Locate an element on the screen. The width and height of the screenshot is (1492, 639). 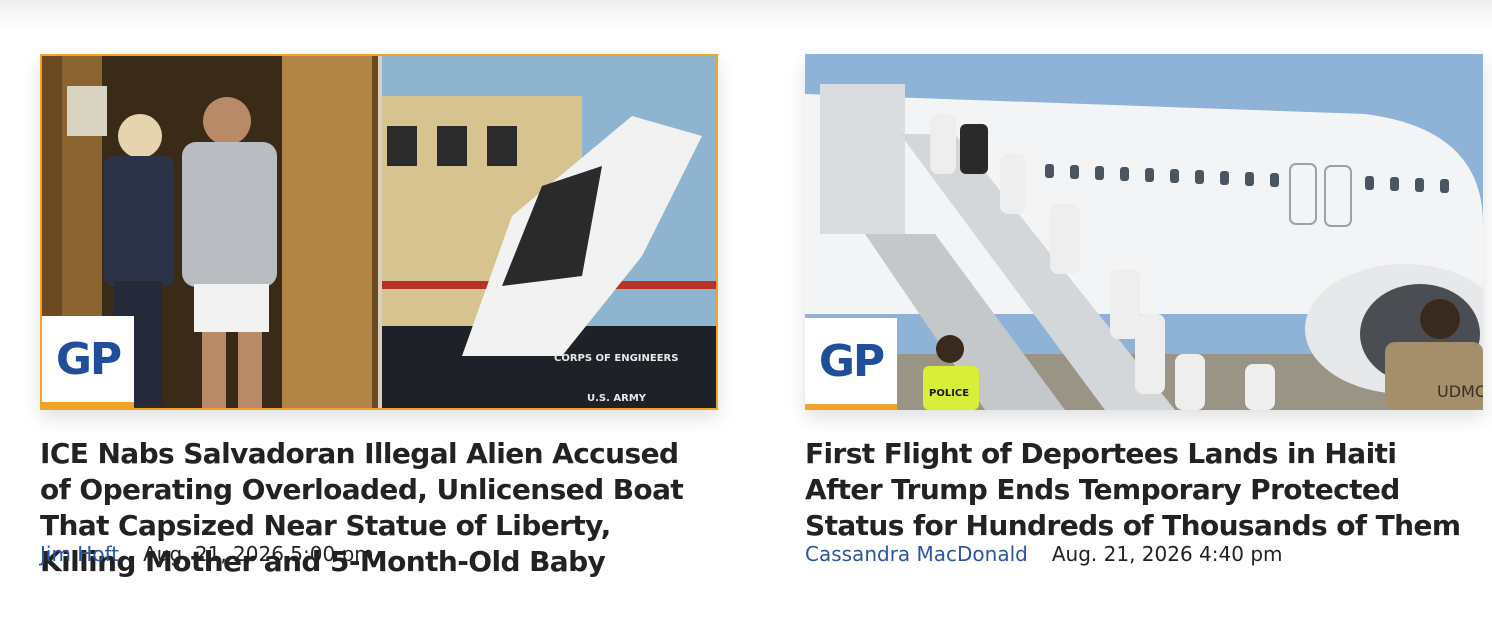
top-fade is located at coordinates (746, 15).